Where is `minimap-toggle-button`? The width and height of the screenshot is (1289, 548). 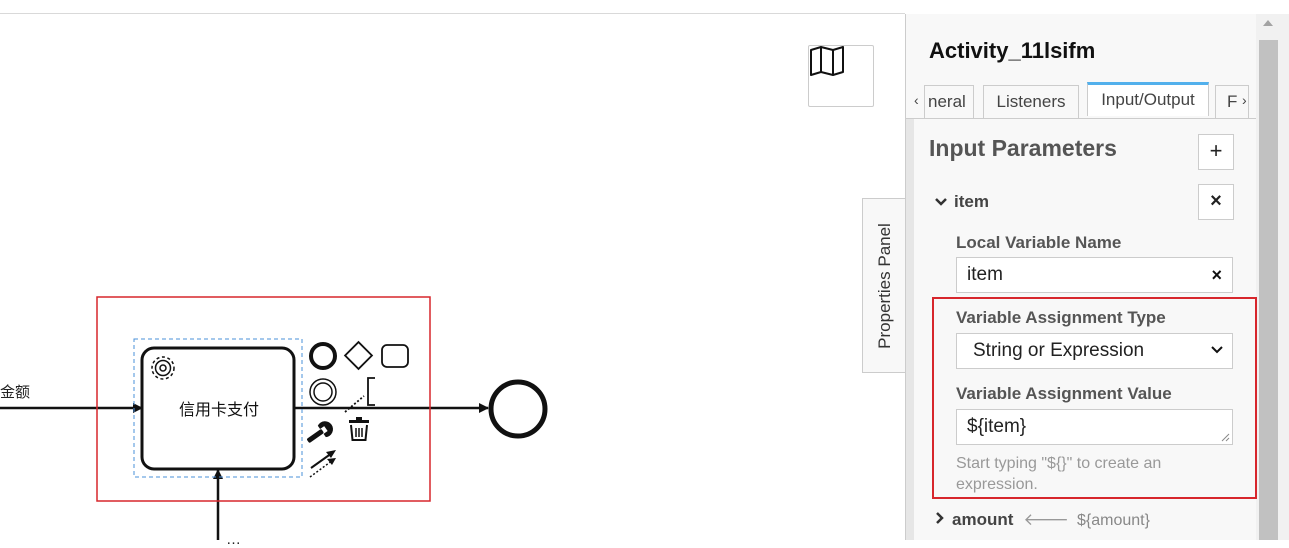
minimap-toggle-button is located at coordinates (841, 76).